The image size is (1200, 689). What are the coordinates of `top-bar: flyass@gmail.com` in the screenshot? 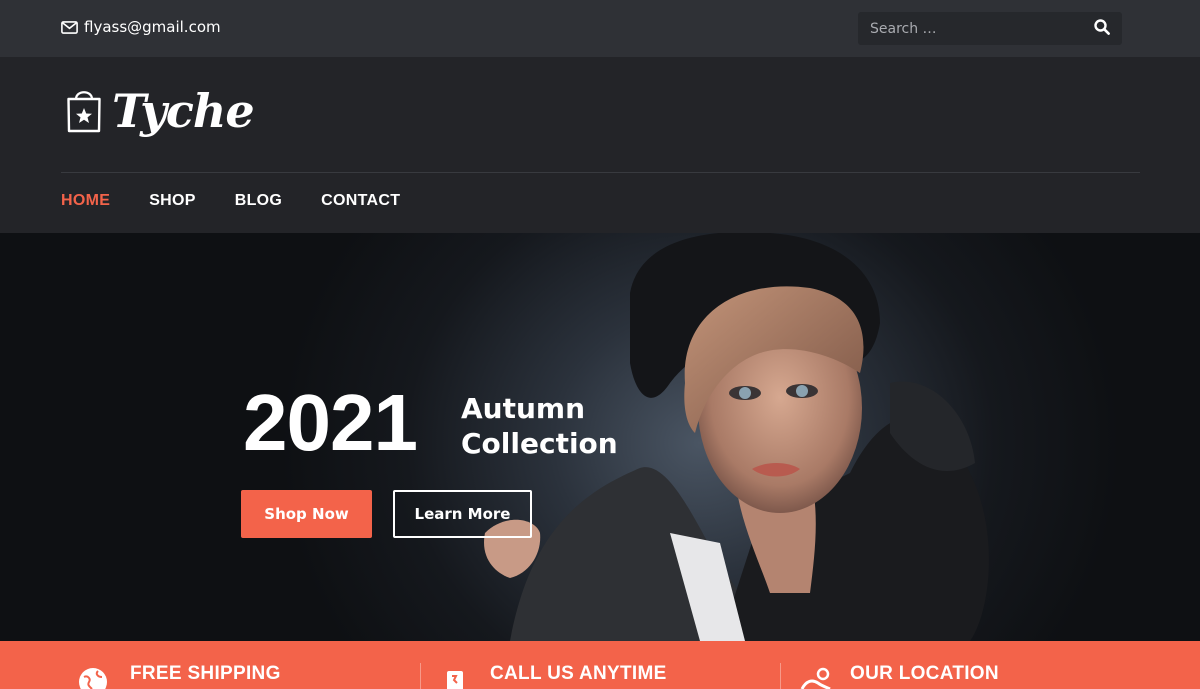 It's located at (600, 28).